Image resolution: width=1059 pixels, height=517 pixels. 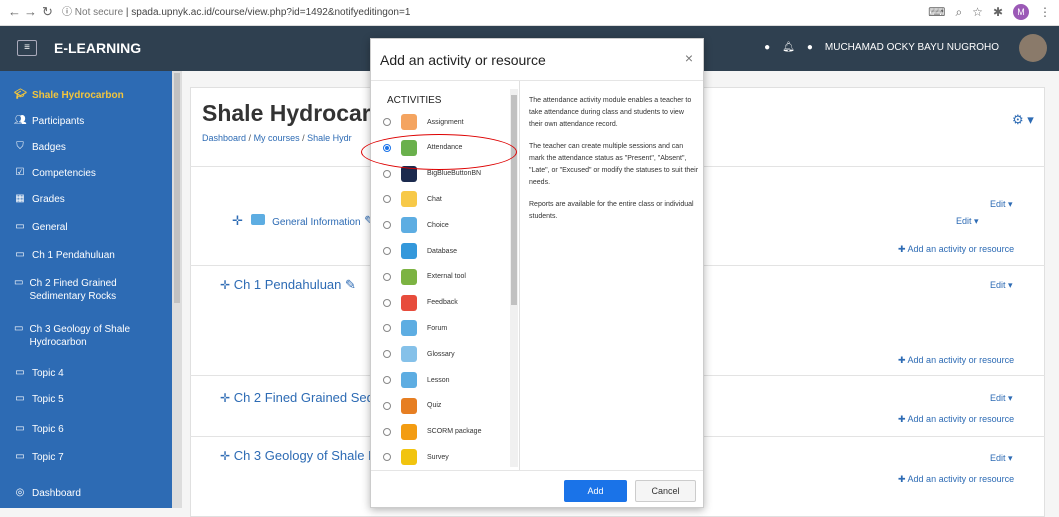 I want to click on edit-menu-section-3: Edit ▾, so click(x=1001, y=458).